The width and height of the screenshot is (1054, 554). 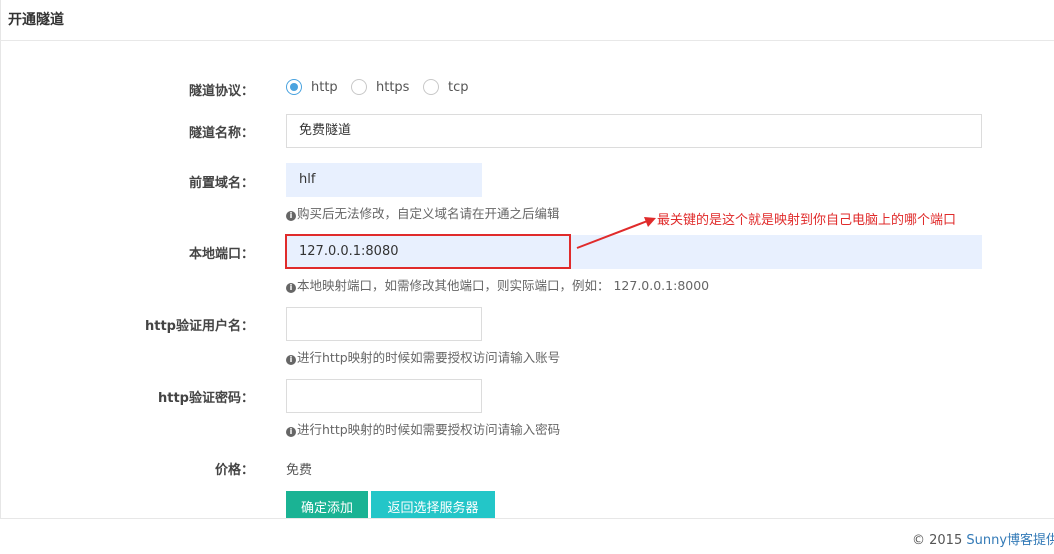 What do you see at coordinates (384, 180) in the screenshot?
I see `domain-input: hlf` at bounding box center [384, 180].